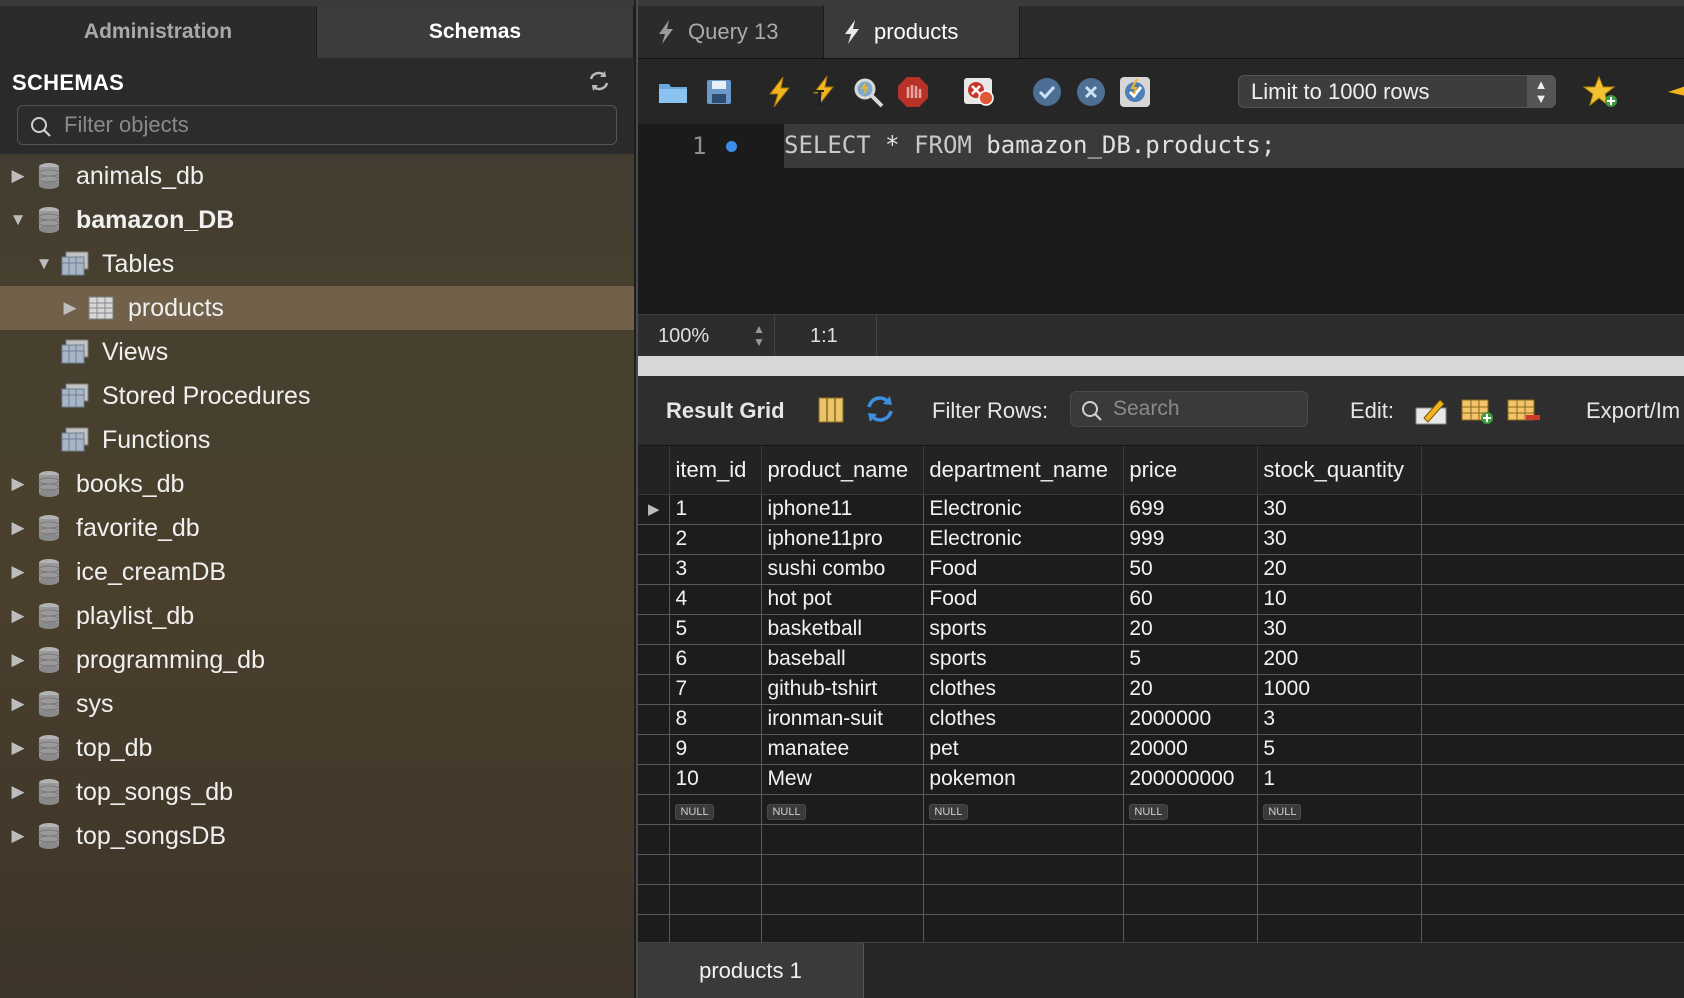 This screenshot has width=1684, height=998. I want to click on export-import-label: Export/Im, so click(1633, 411).